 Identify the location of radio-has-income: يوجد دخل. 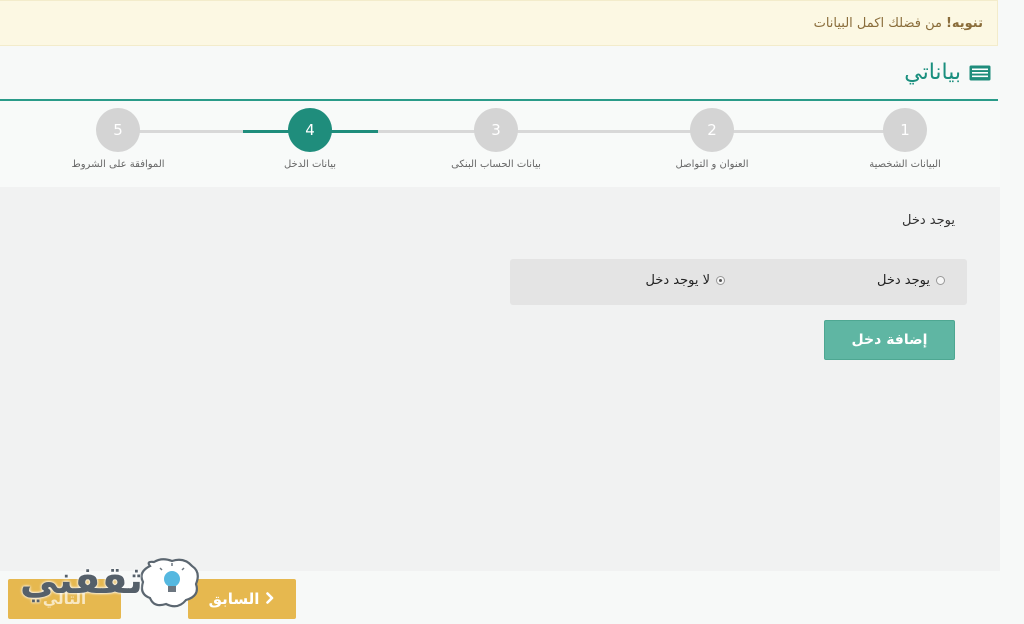
(911, 280).